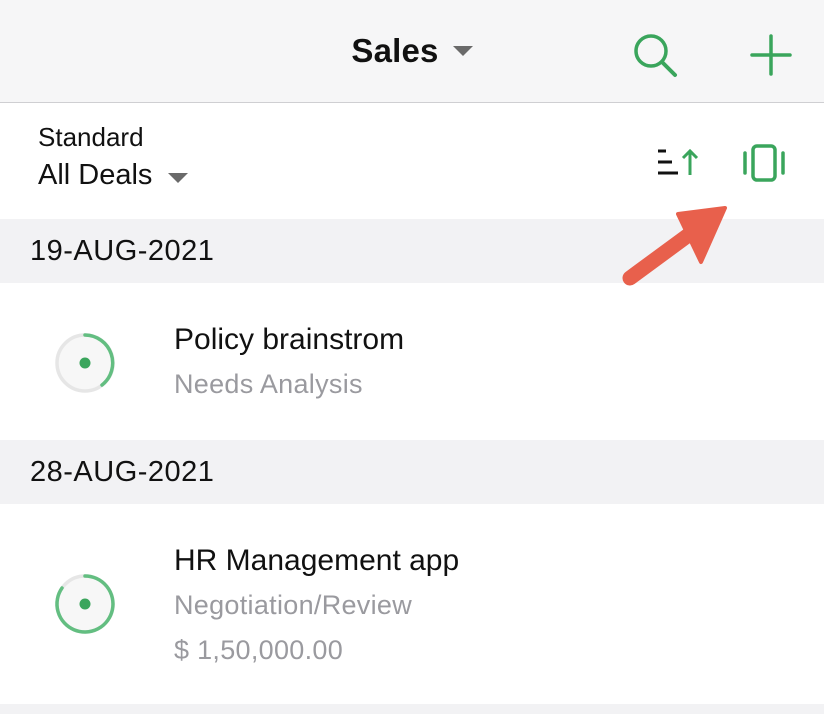 The image size is (824, 714). I want to click on navigation-bar: Sales, so click(412, 51).